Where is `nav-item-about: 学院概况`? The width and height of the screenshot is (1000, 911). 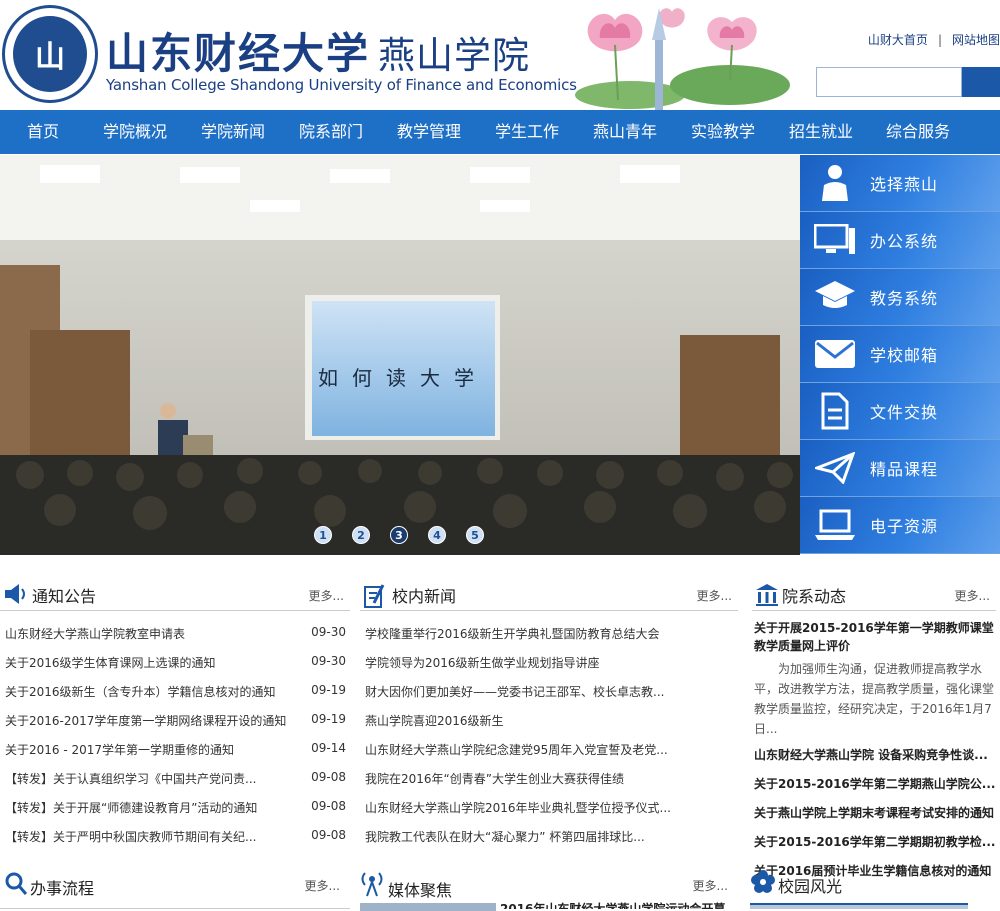
nav-item-about: 学院概况 is located at coordinates (135, 132).